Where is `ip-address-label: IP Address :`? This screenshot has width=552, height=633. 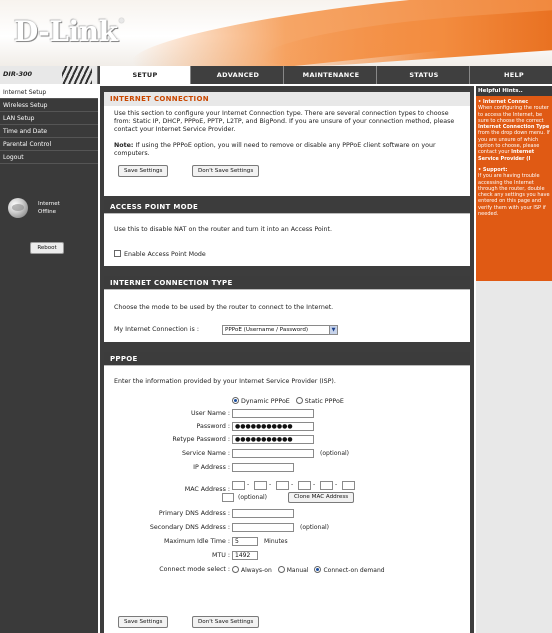
ip-address-label: IP Address : is located at coordinates (211, 467).